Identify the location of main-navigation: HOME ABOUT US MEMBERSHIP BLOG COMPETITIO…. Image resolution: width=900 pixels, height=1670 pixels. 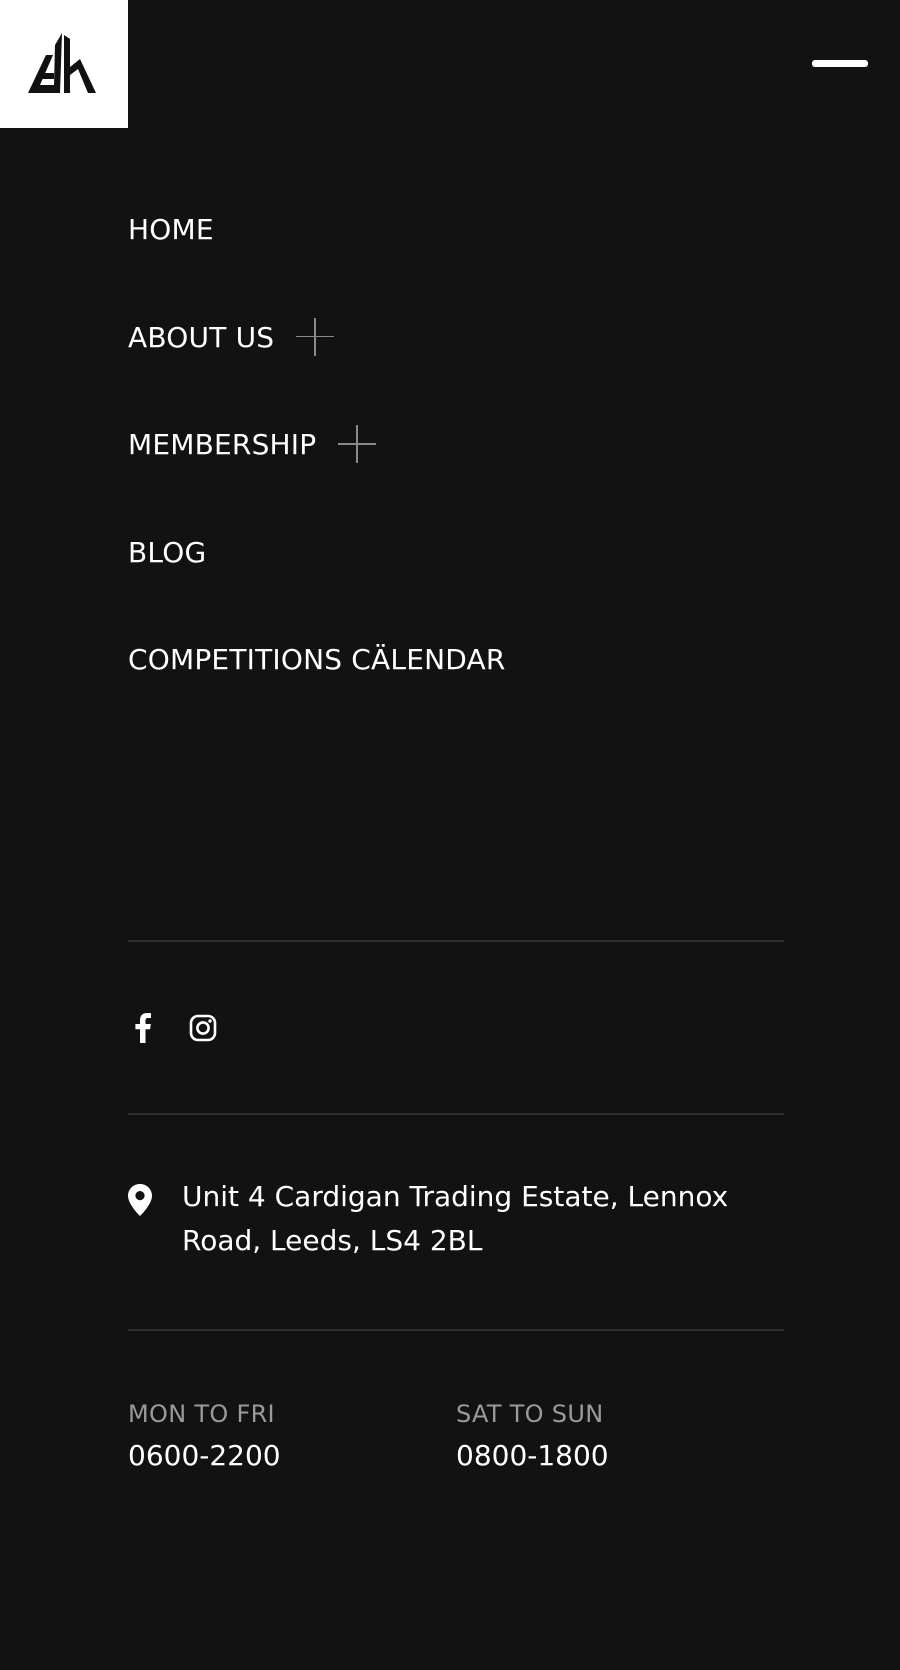
(317, 483).